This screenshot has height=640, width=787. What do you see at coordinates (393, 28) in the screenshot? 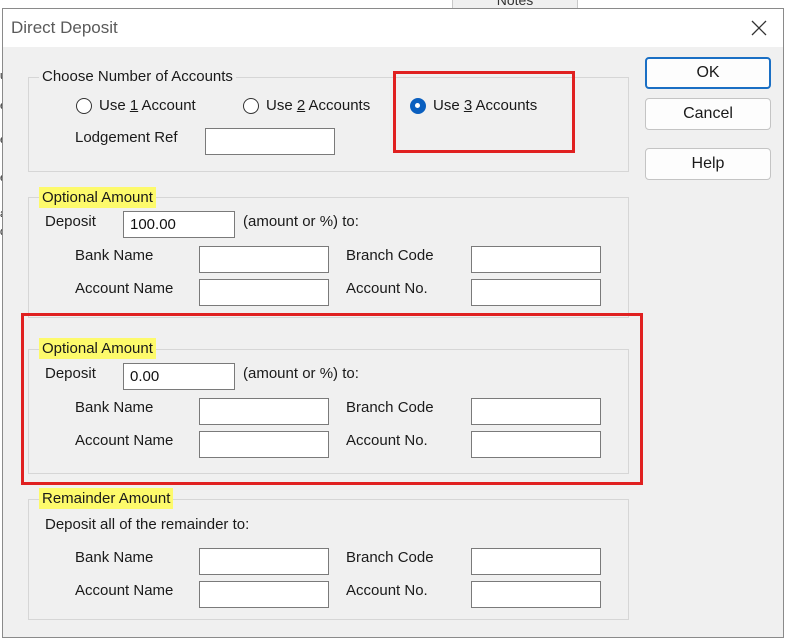
I see `title-bar: Direct Deposit` at bounding box center [393, 28].